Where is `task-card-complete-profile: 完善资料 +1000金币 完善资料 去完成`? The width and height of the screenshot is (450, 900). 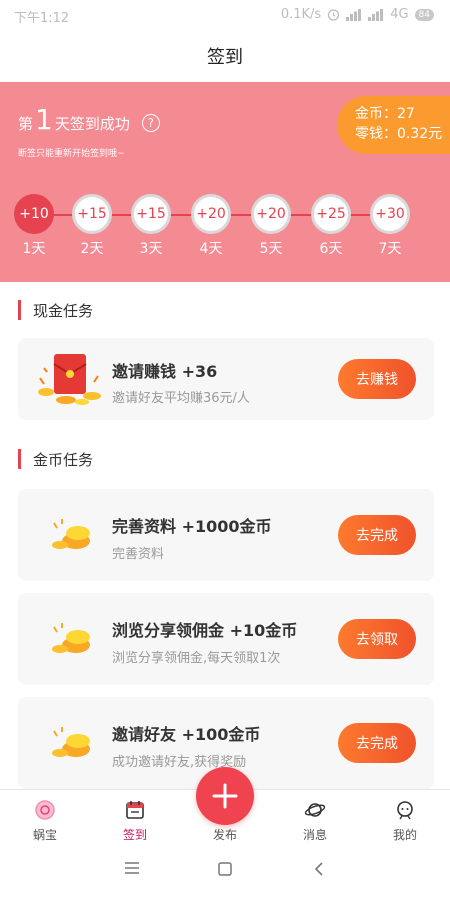 task-card-complete-profile: 完善资料 +1000金币 完善资料 去完成 is located at coordinates (226, 535).